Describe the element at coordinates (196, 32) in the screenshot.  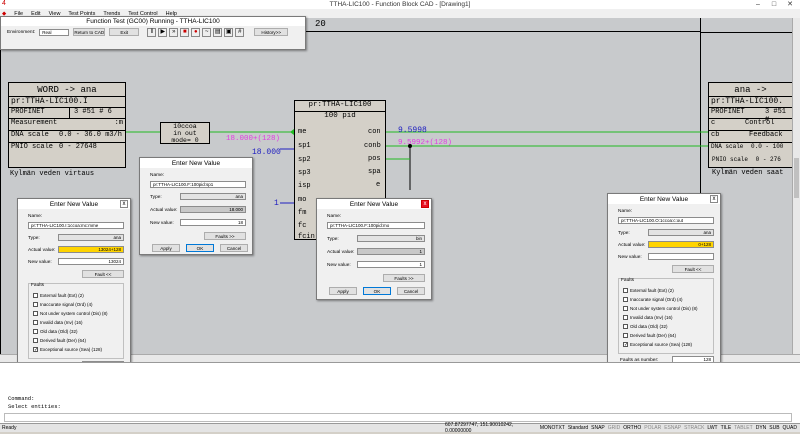
I see `watch-icon: ●` at that location.